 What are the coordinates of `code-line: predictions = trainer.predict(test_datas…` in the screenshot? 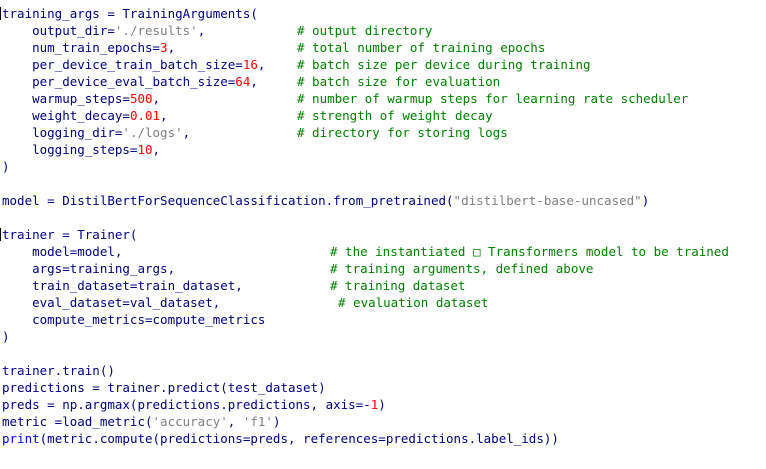 It's located at (383, 387).